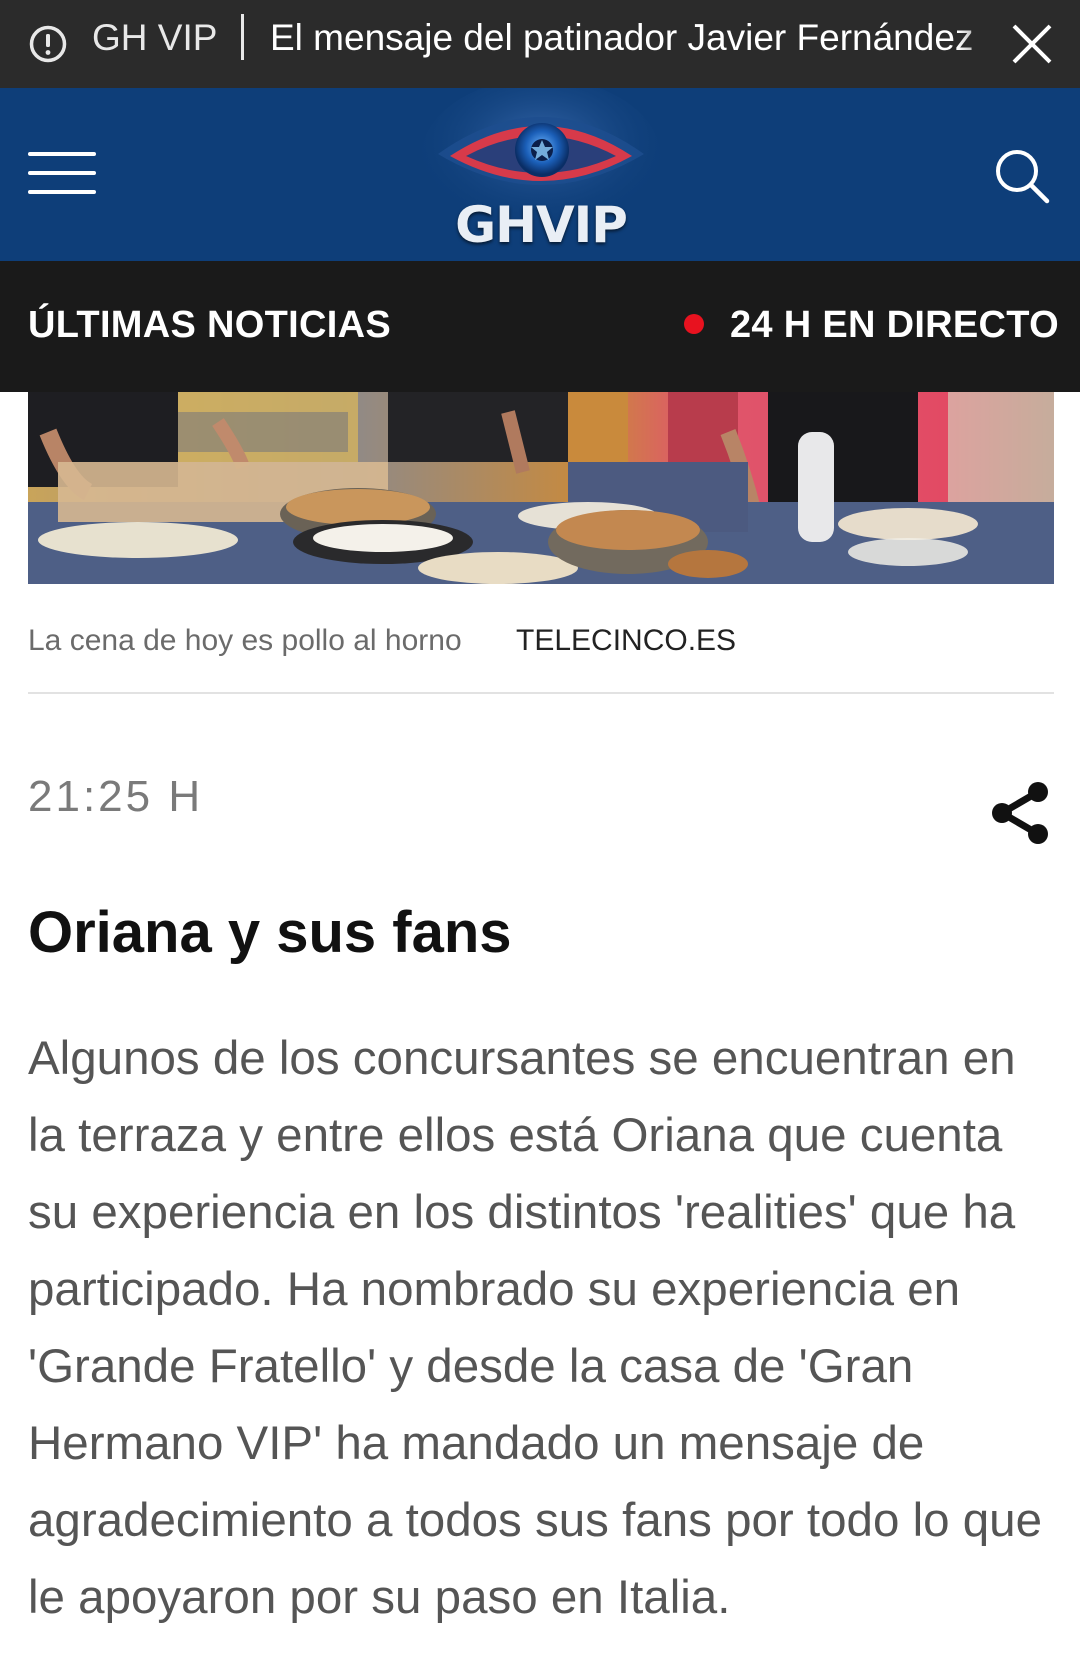 This screenshot has width=1080, height=1653. What do you see at coordinates (1032, 44) in the screenshot?
I see `close-icon` at bounding box center [1032, 44].